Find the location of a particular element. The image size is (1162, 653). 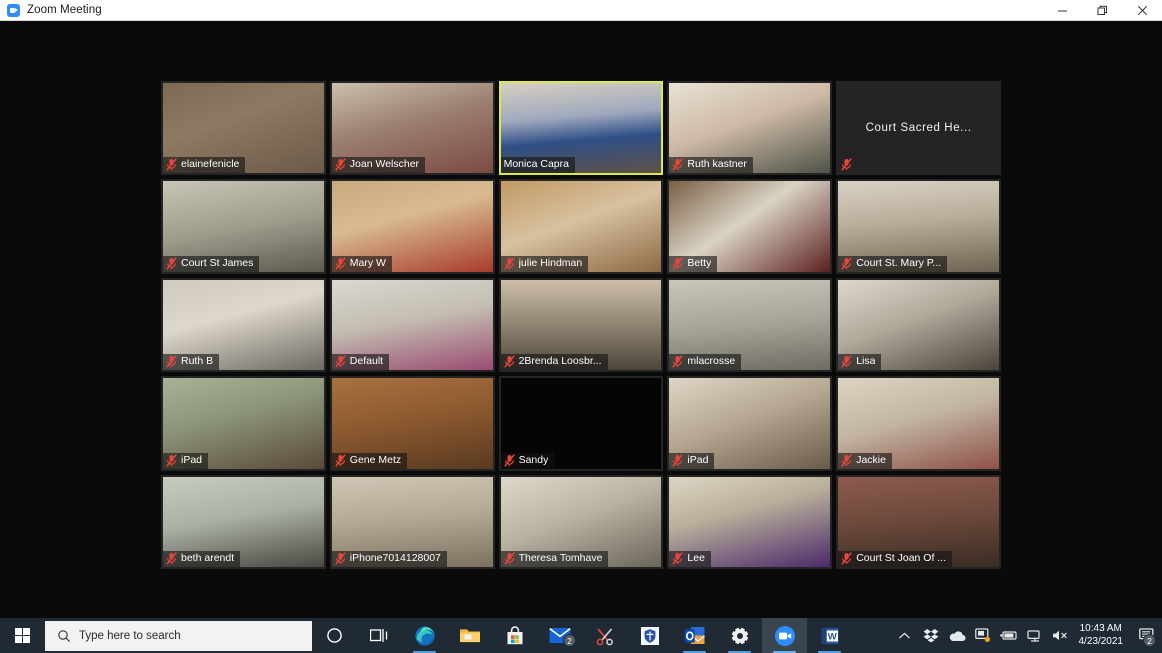

participant-name: elainefenicle is located at coordinates (210, 164).